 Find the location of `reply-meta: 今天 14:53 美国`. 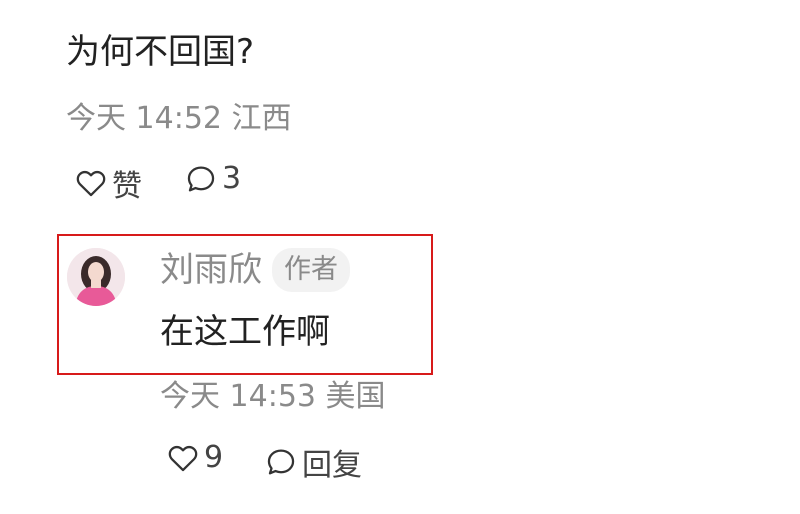

reply-meta: 今天 14:53 美国 is located at coordinates (273, 396).